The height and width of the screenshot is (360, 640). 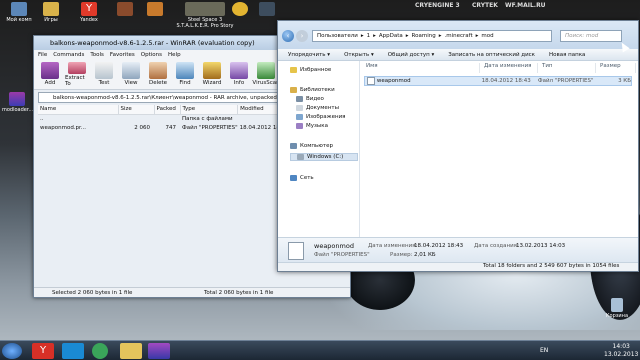 I want to click on start-button, so click(x=12, y=351).